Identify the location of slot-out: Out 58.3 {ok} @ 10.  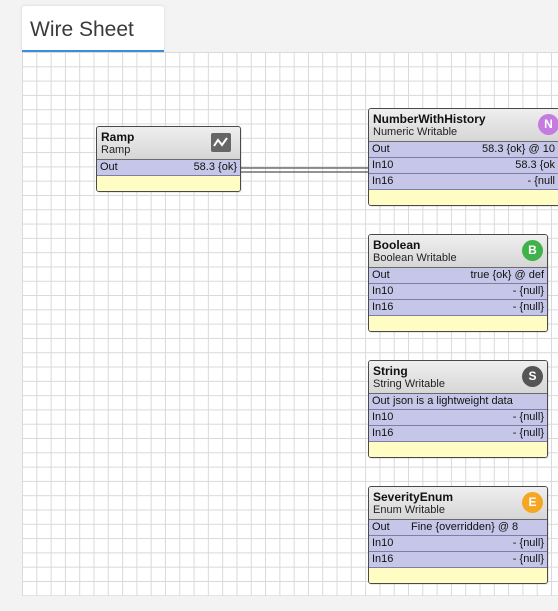
(463, 150).